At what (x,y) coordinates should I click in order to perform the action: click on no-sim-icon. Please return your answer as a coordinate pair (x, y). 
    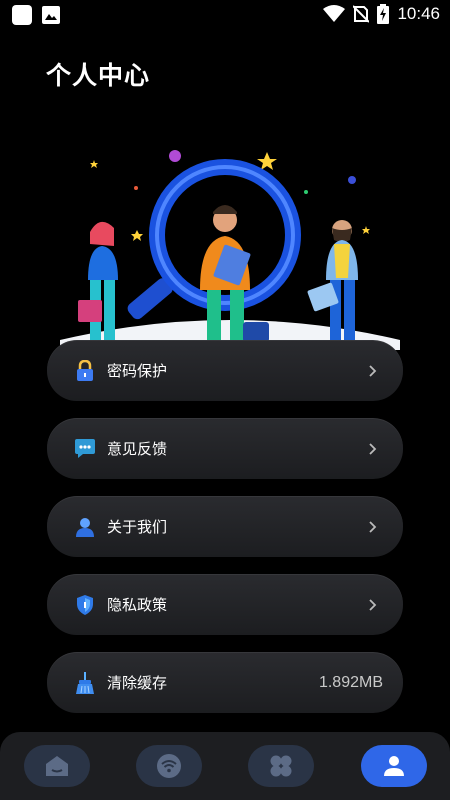
    Looking at the image, I should click on (361, 14).